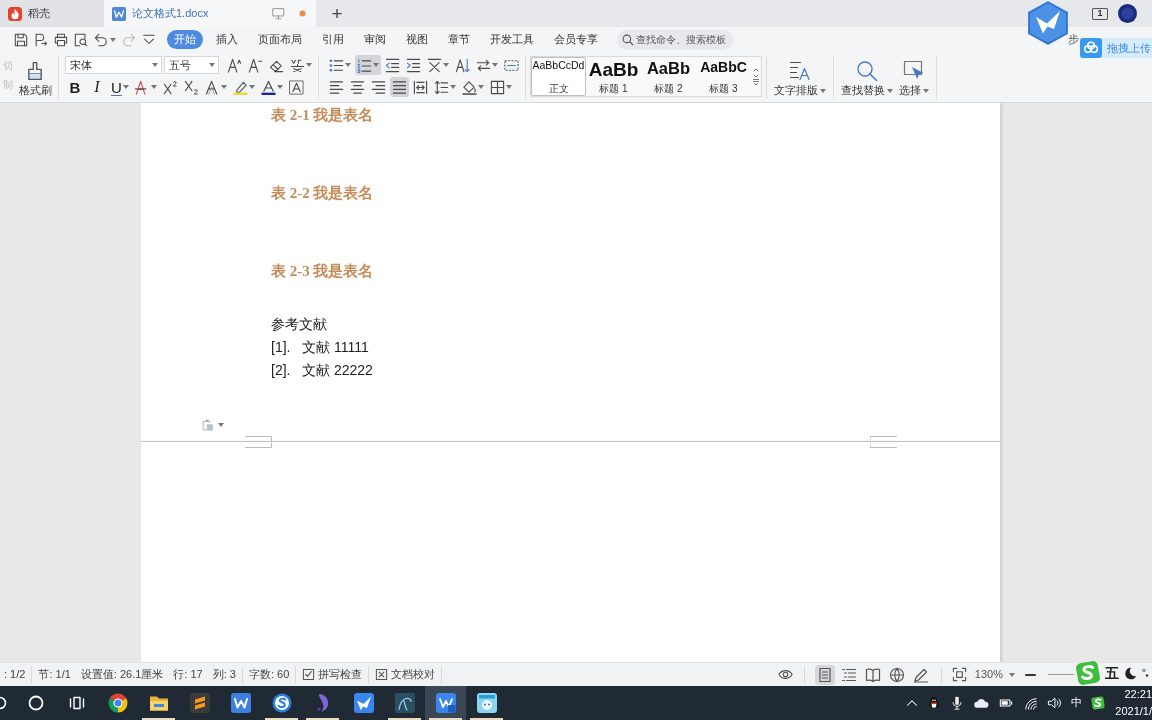  What do you see at coordinates (576, 39) in the screenshot?
I see `ribbon-tab: 会员专享` at bounding box center [576, 39].